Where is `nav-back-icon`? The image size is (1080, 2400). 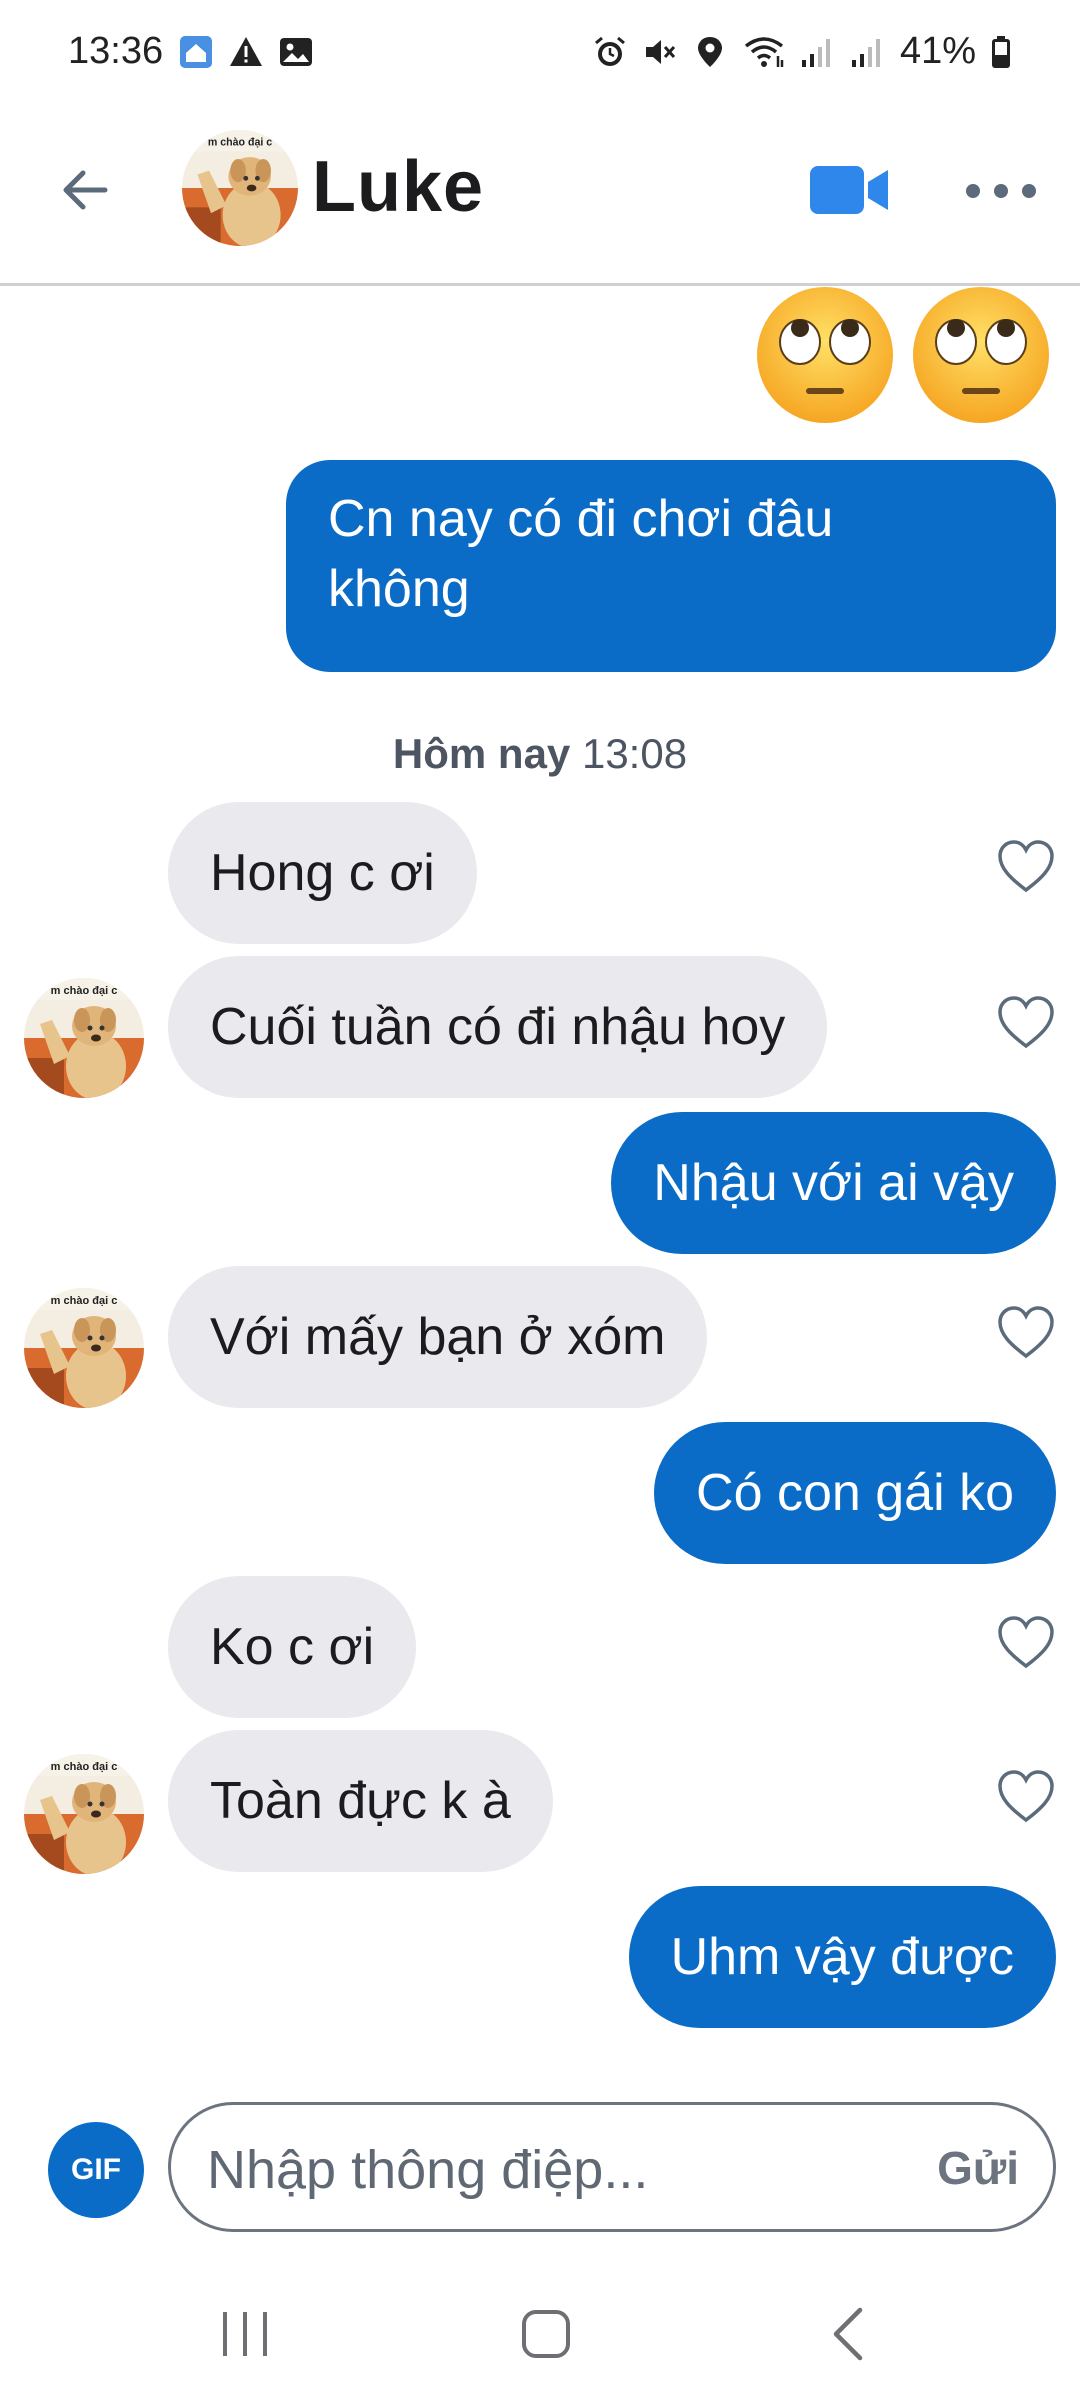
nav-back-icon is located at coordinates (848, 2334).